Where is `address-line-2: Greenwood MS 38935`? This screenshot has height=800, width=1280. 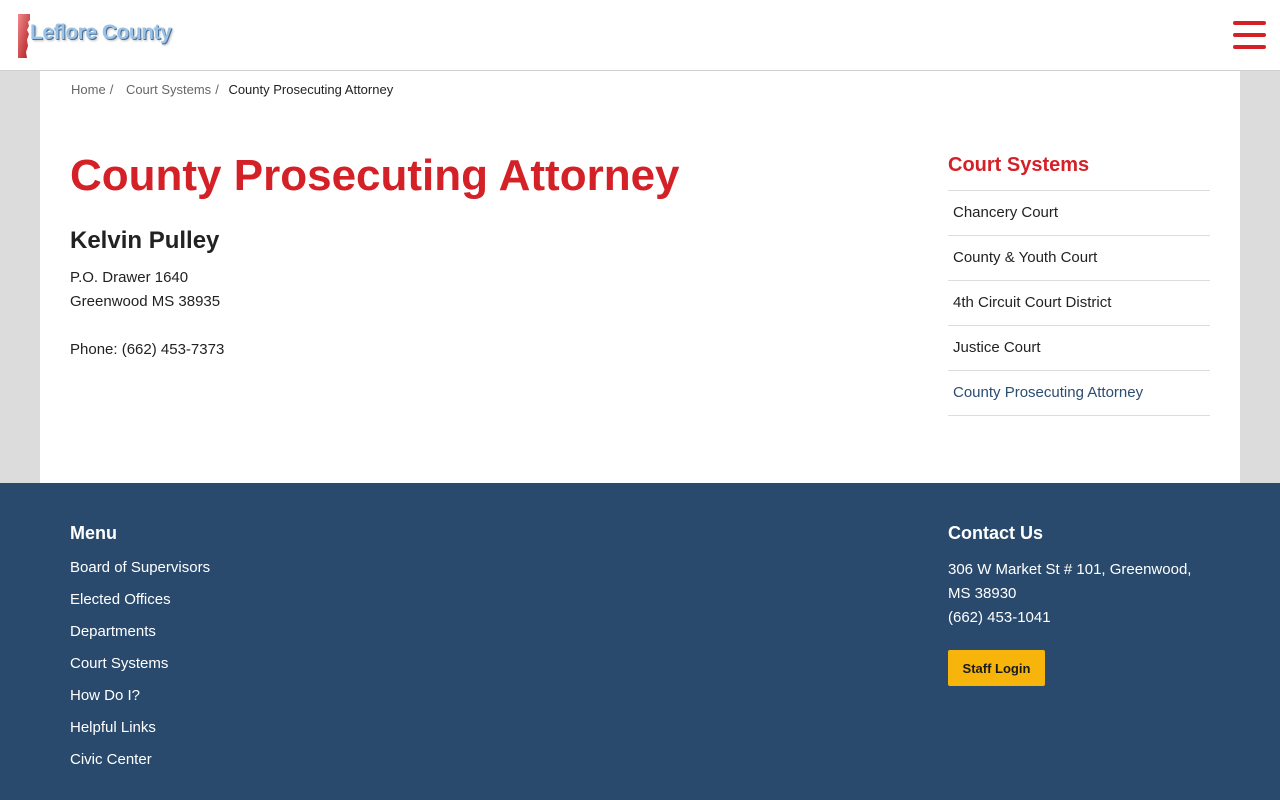
address-line-2: Greenwood MS 38935 is located at coordinates (145, 301).